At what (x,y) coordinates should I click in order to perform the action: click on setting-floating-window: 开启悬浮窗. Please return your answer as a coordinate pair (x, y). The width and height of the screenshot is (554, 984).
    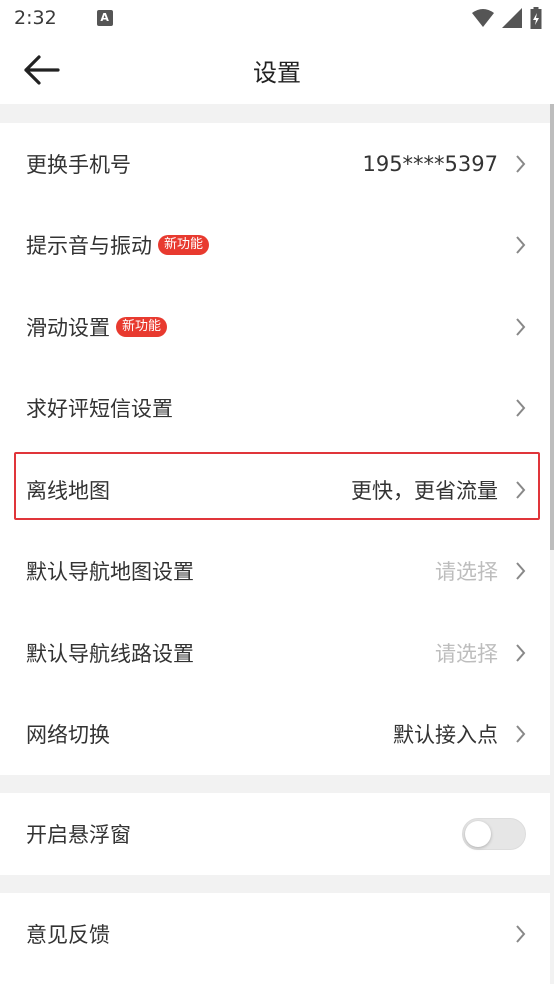
    Looking at the image, I should click on (275, 834).